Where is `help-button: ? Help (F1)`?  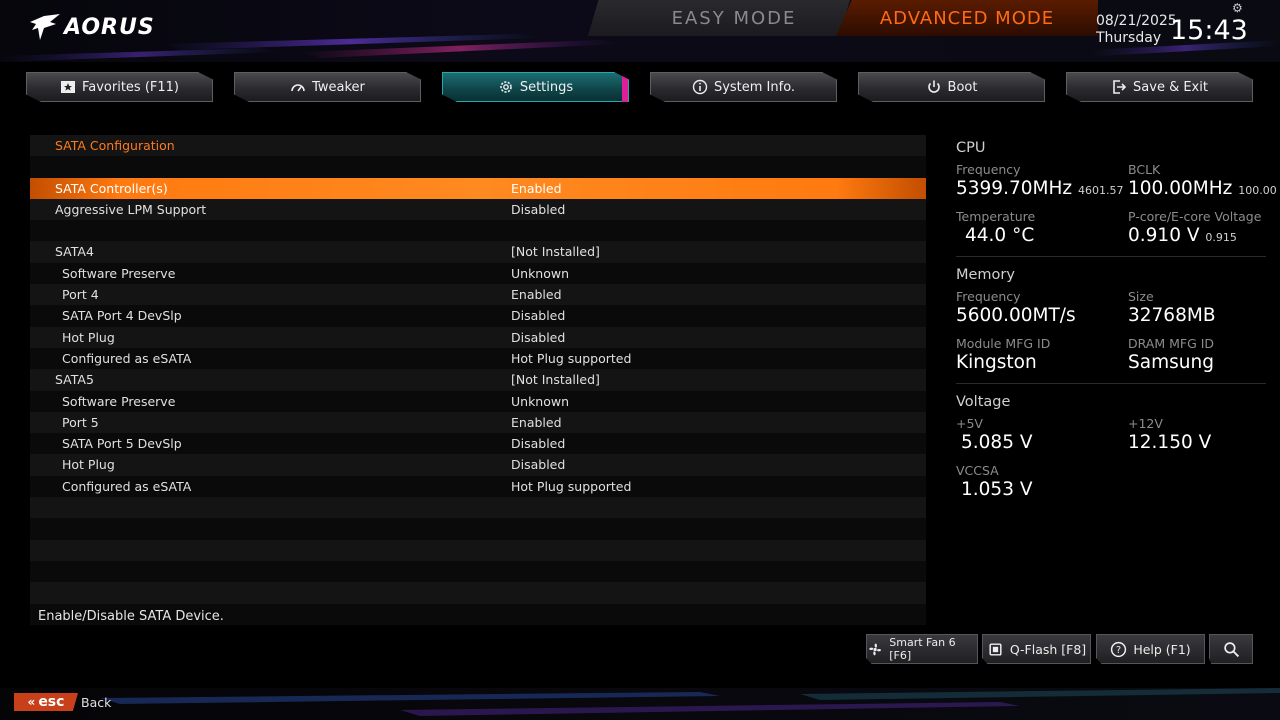
help-button: ? Help (F1) is located at coordinates (1150, 649).